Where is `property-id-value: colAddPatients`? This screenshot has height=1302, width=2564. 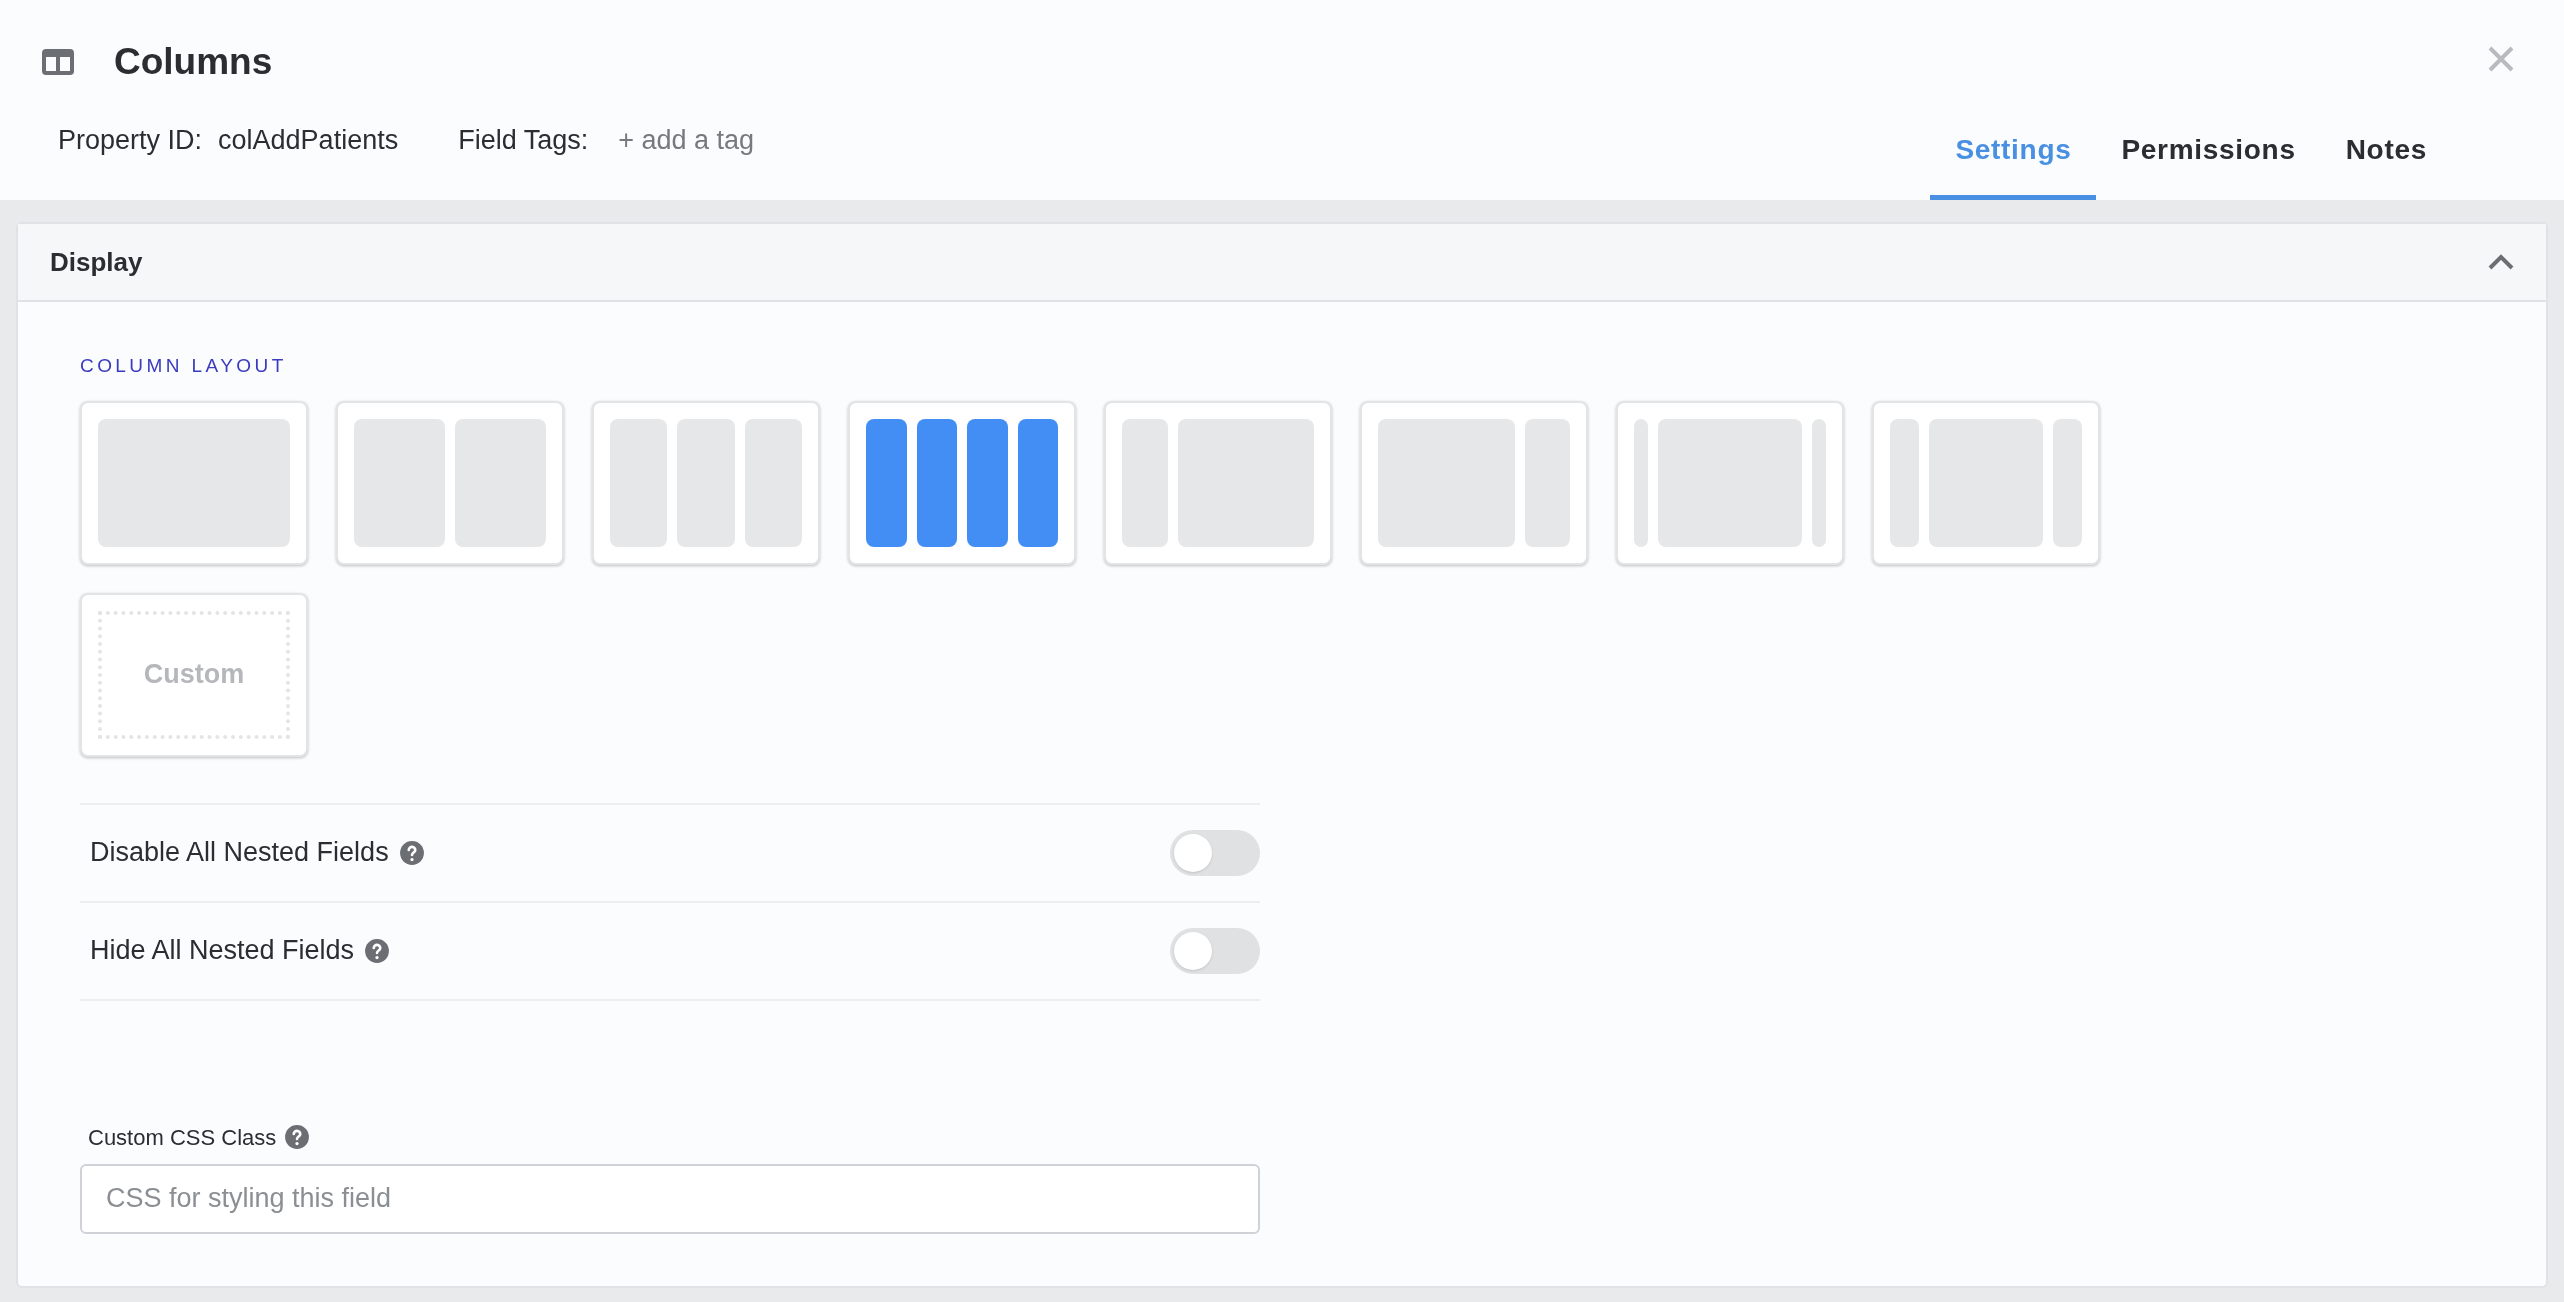
property-id-value: colAddPatients is located at coordinates (308, 140).